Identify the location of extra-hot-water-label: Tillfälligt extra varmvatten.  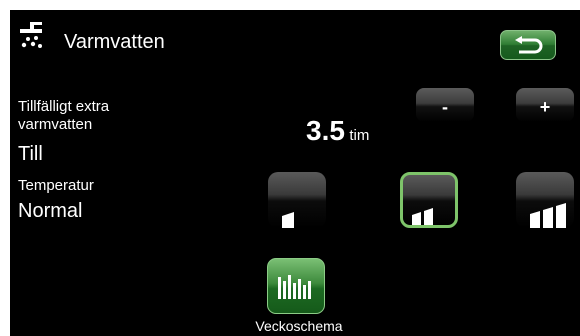
(63, 116).